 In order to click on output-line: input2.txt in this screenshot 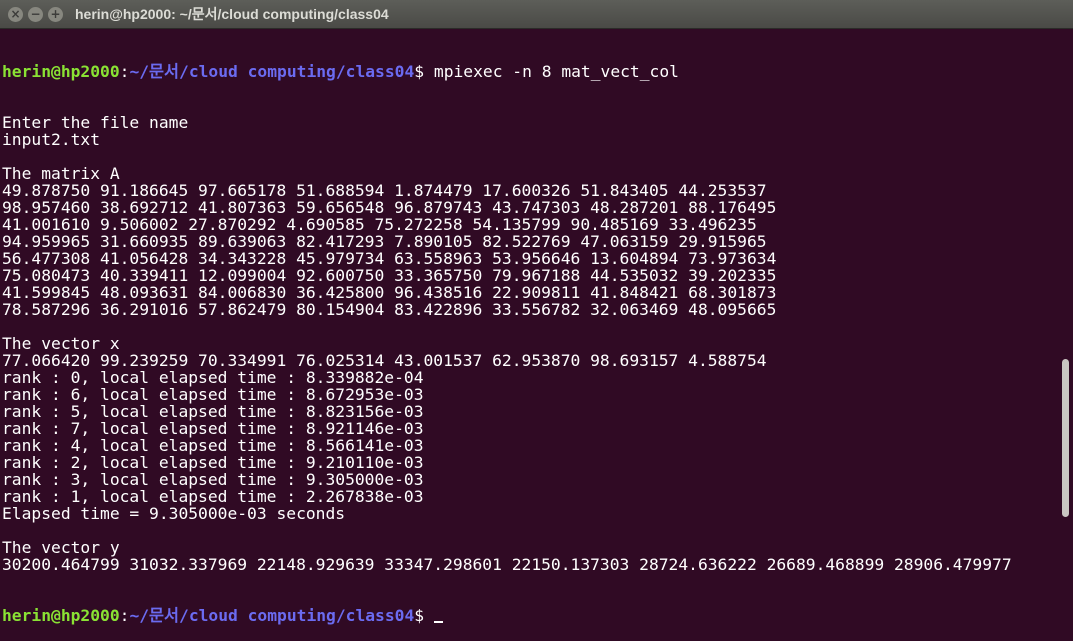, I will do `click(51, 139)`.